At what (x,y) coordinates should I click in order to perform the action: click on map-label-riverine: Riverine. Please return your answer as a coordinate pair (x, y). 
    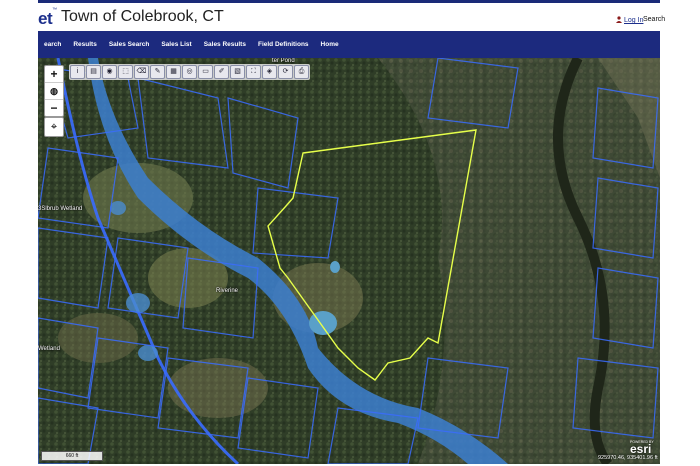
    Looking at the image, I should click on (227, 291).